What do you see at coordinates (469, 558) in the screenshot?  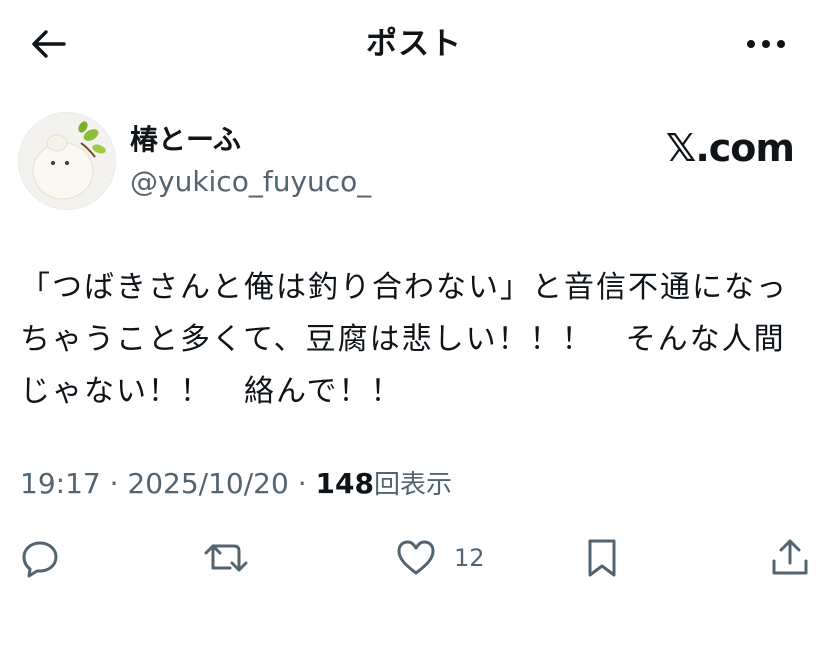 I see `like-count: 12` at bounding box center [469, 558].